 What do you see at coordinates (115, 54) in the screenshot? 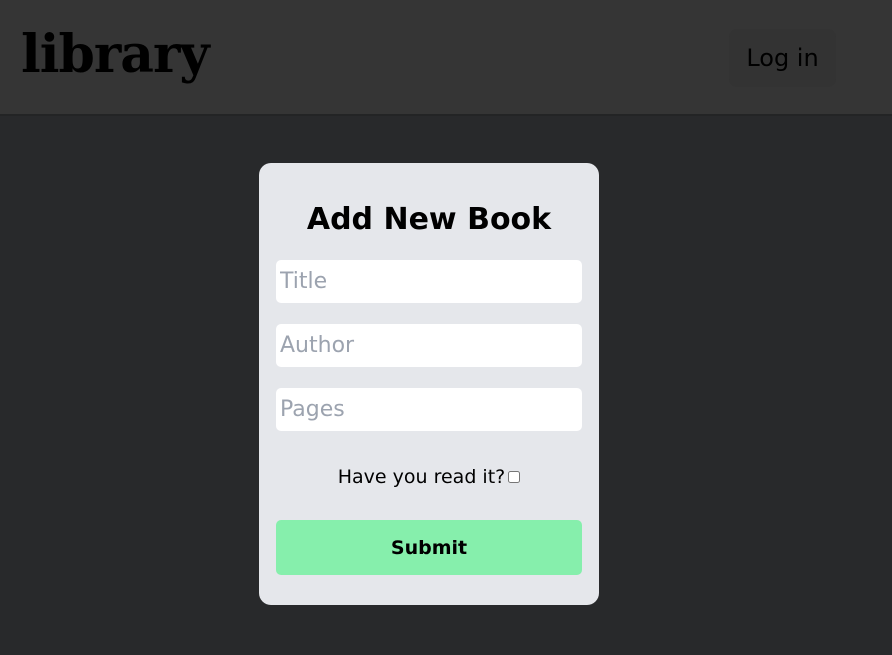
I see `app-logo: library` at bounding box center [115, 54].